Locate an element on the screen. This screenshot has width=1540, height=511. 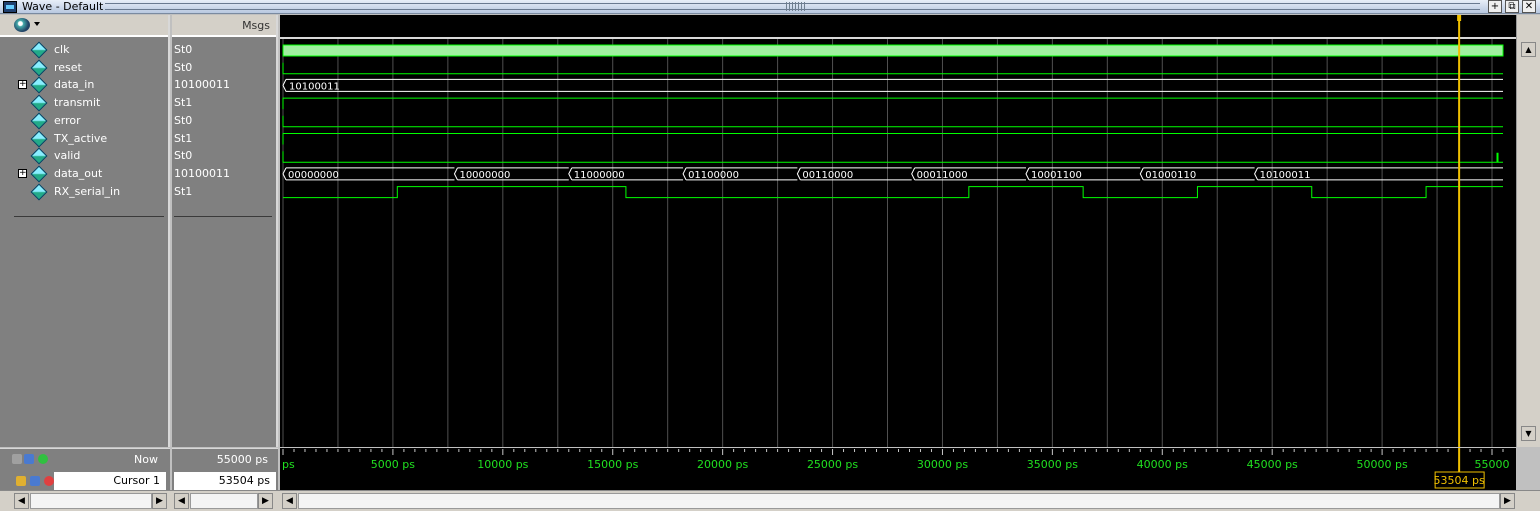
timeline-tick-label: ps is located at coordinates (288, 464).